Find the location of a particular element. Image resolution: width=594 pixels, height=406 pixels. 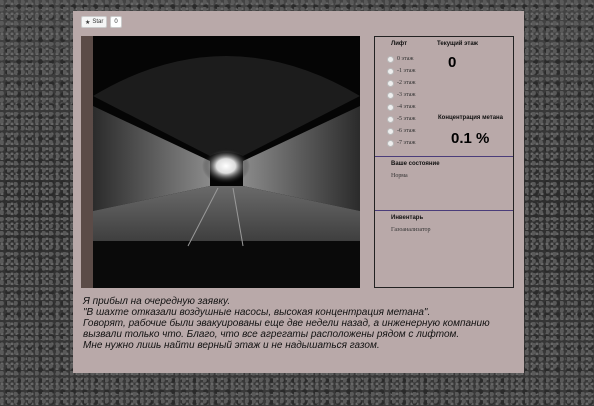

methane-value: 0.1 % is located at coordinates (470, 138).